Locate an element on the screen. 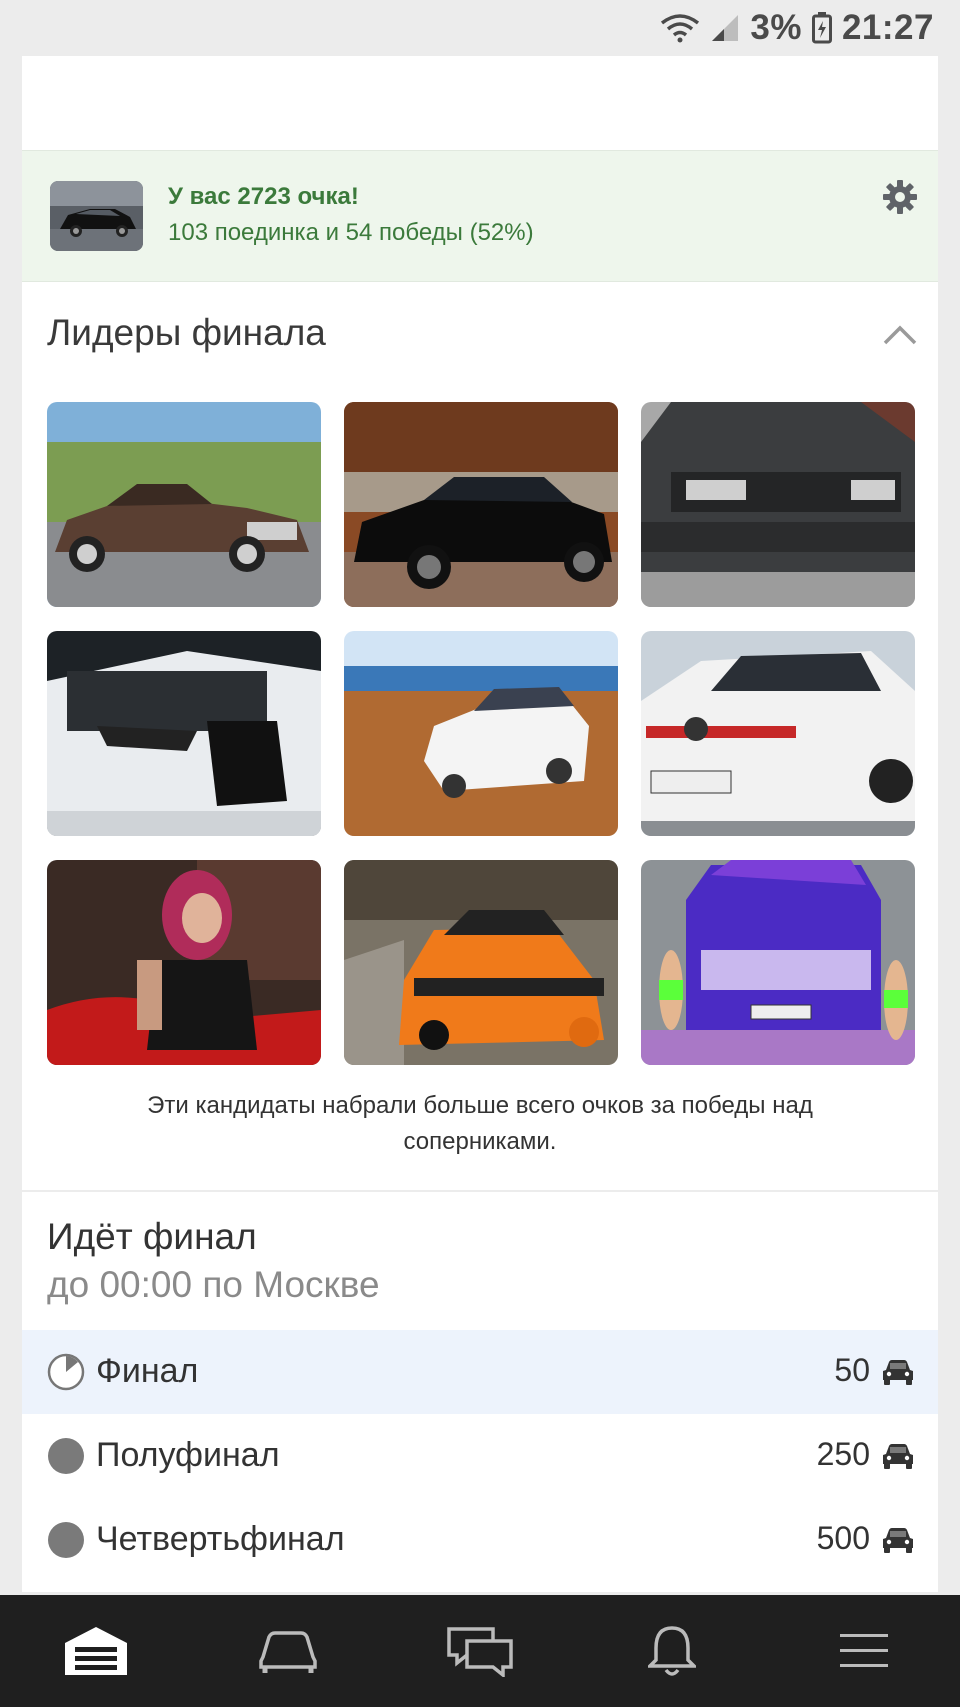  nav-cars is located at coordinates (288, 1651).